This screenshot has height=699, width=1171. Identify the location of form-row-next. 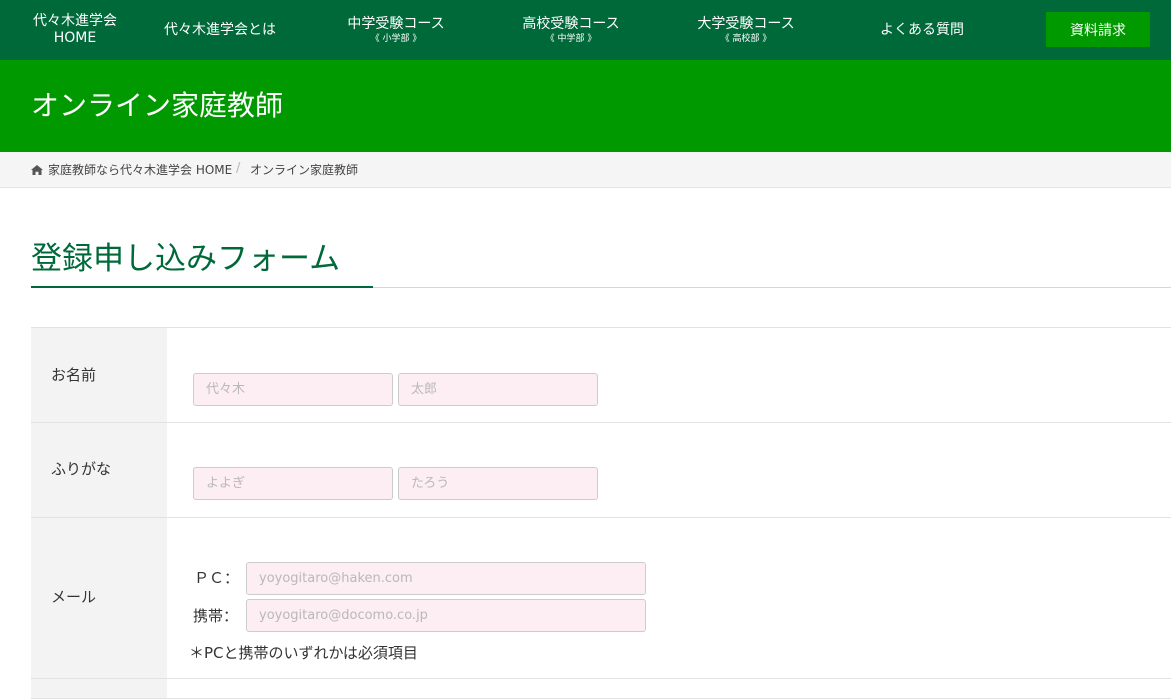
(601, 689).